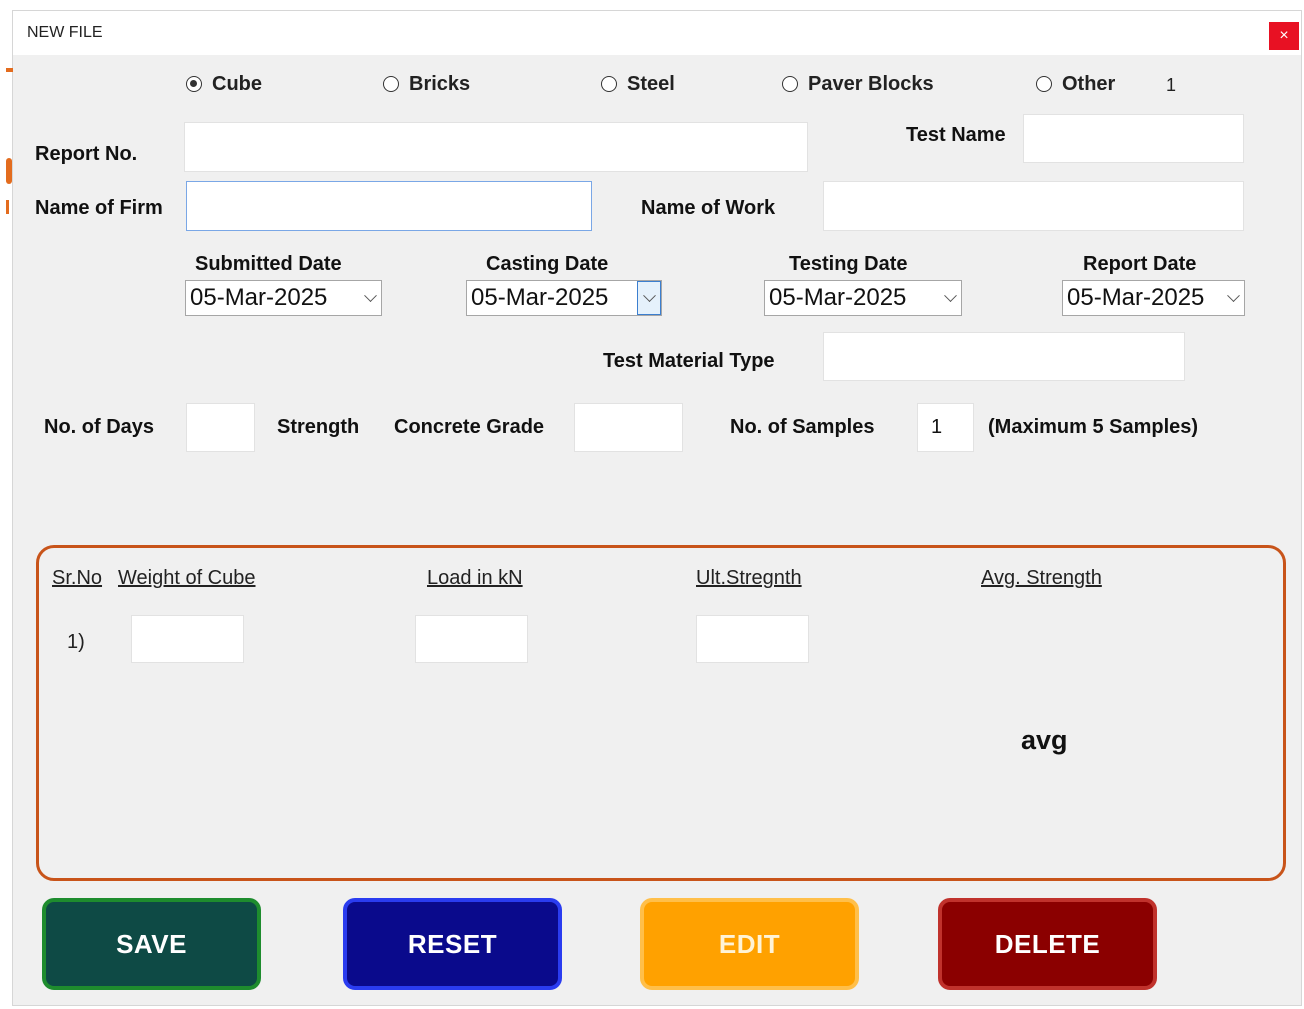  I want to click on header-load: Load in kN, so click(475, 578).